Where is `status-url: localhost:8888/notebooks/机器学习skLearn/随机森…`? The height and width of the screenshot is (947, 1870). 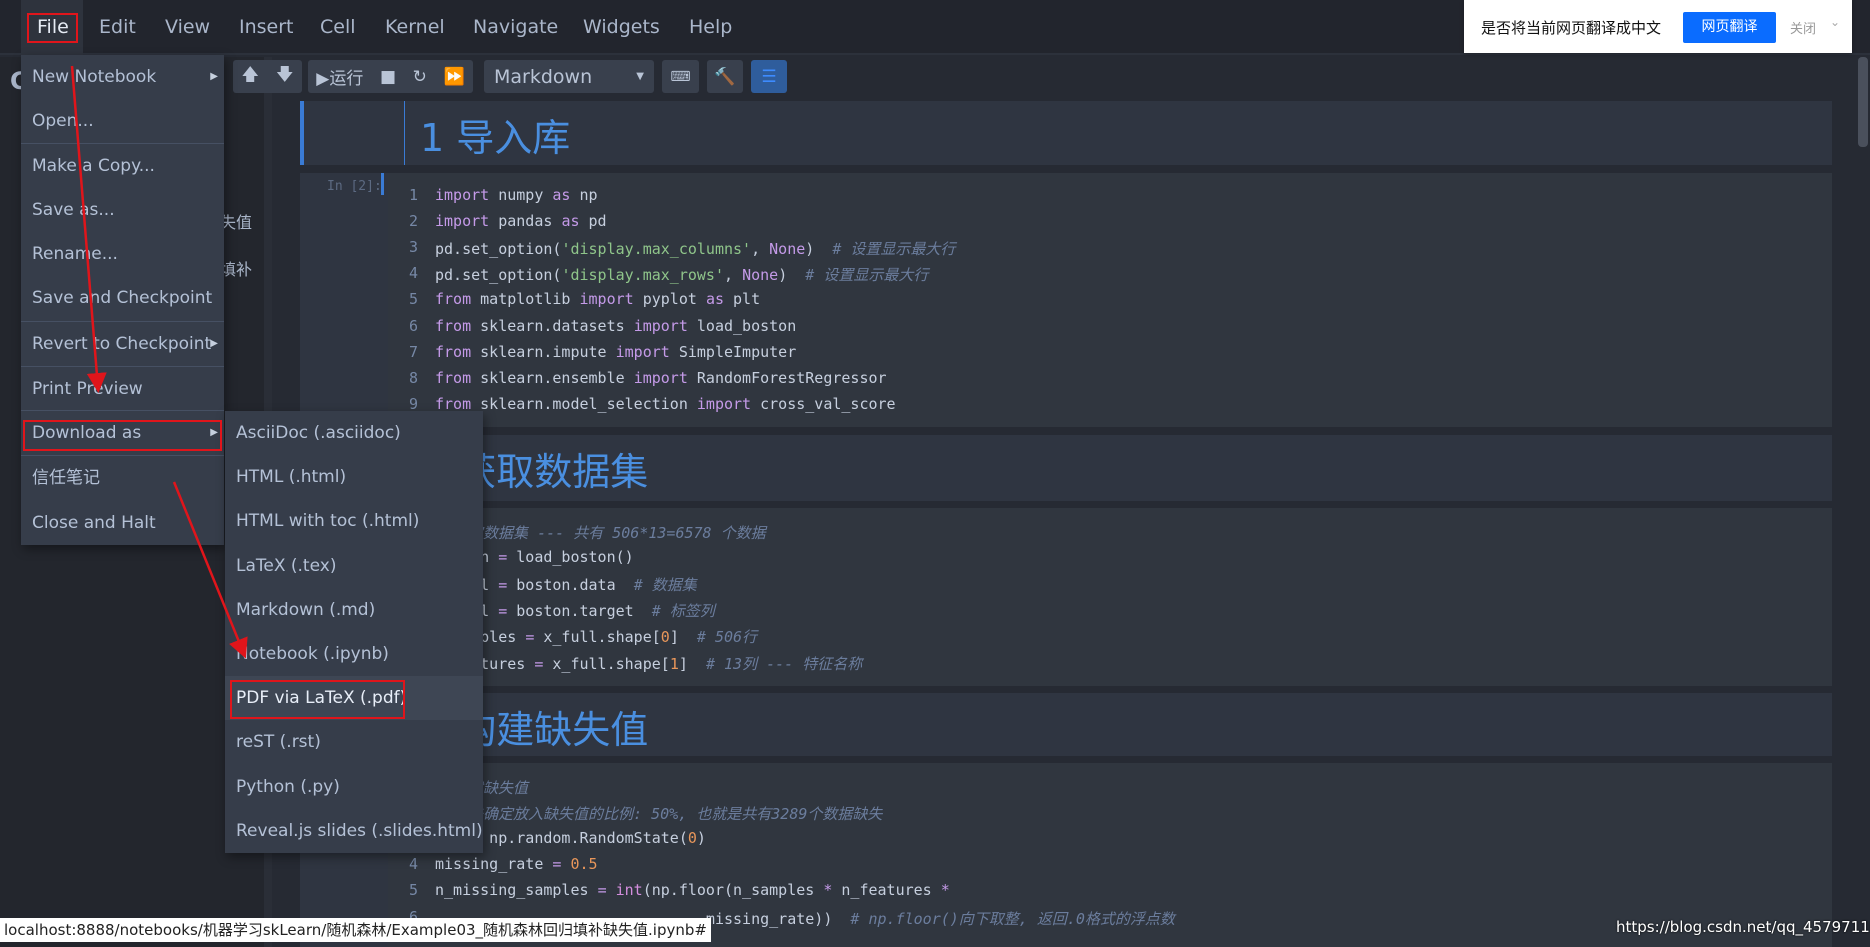
status-url: localhost:8888/notebooks/机器学习skLearn/随机森… is located at coordinates (355, 930).